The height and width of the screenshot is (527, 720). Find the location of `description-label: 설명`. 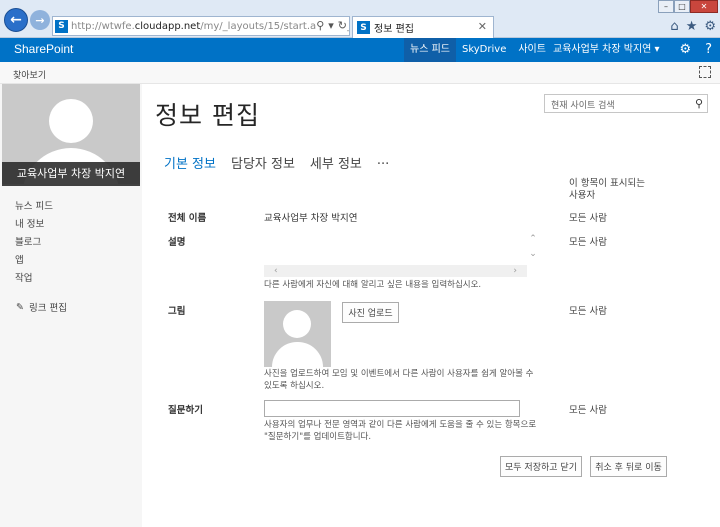

description-label: 설명 is located at coordinates (177, 242).